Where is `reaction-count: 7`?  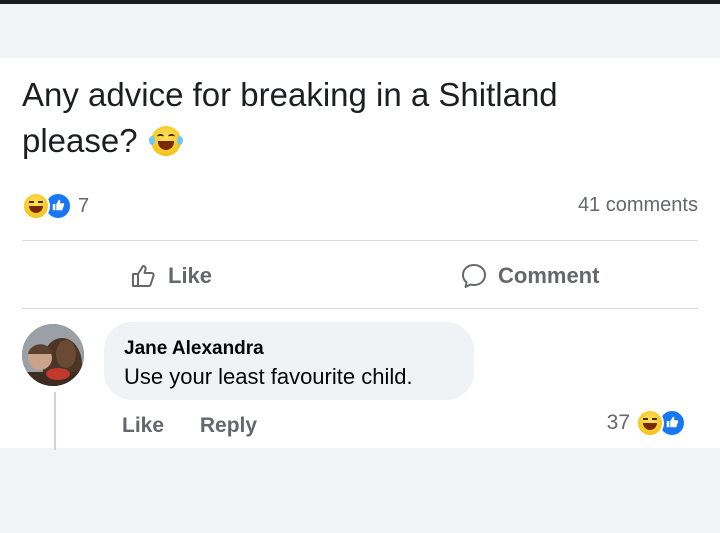 reaction-count: 7 is located at coordinates (84, 205).